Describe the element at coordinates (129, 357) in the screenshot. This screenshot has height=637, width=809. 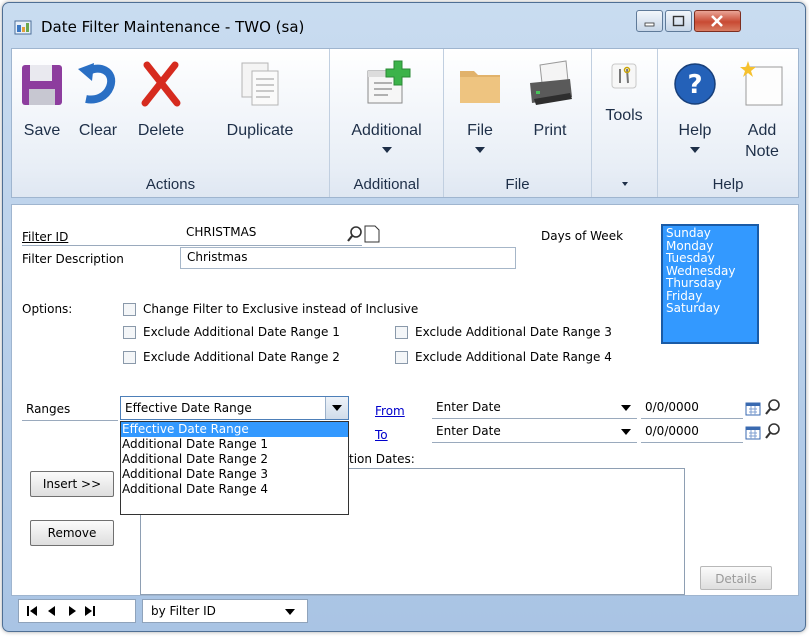
I see `exclude-range-2-checkbox` at that location.